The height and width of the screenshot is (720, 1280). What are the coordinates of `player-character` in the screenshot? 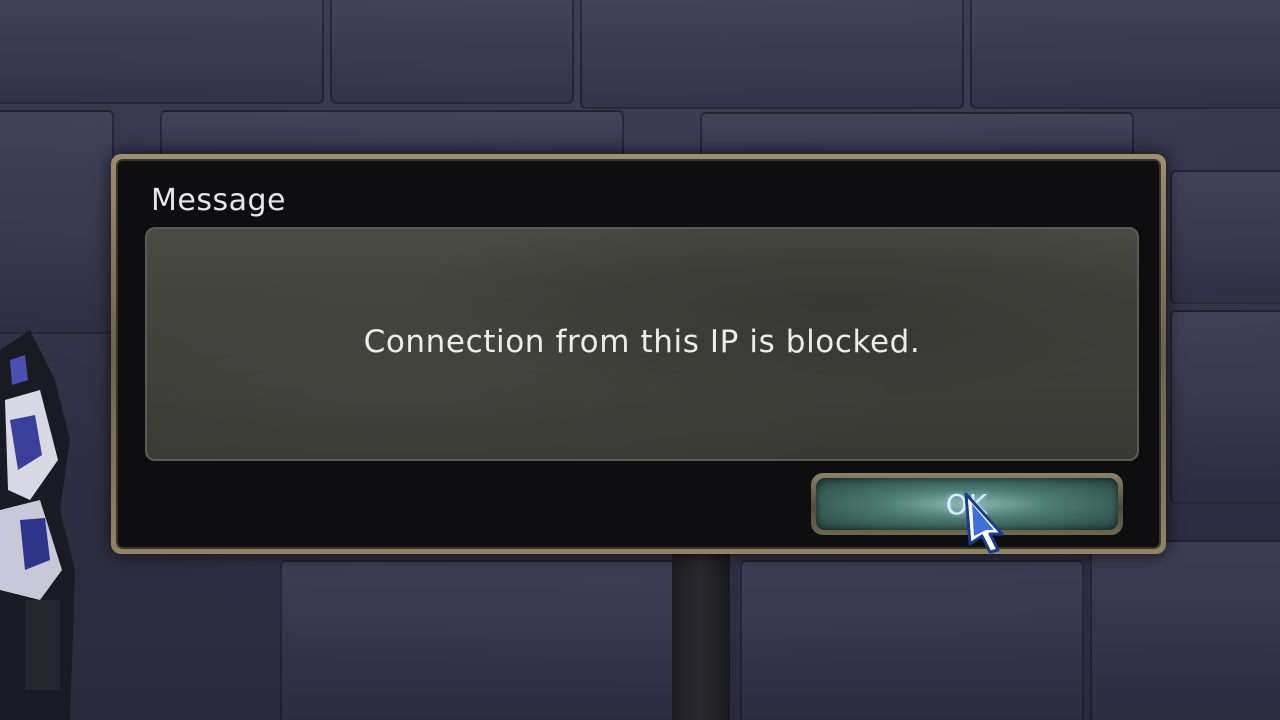 It's located at (37, 525).